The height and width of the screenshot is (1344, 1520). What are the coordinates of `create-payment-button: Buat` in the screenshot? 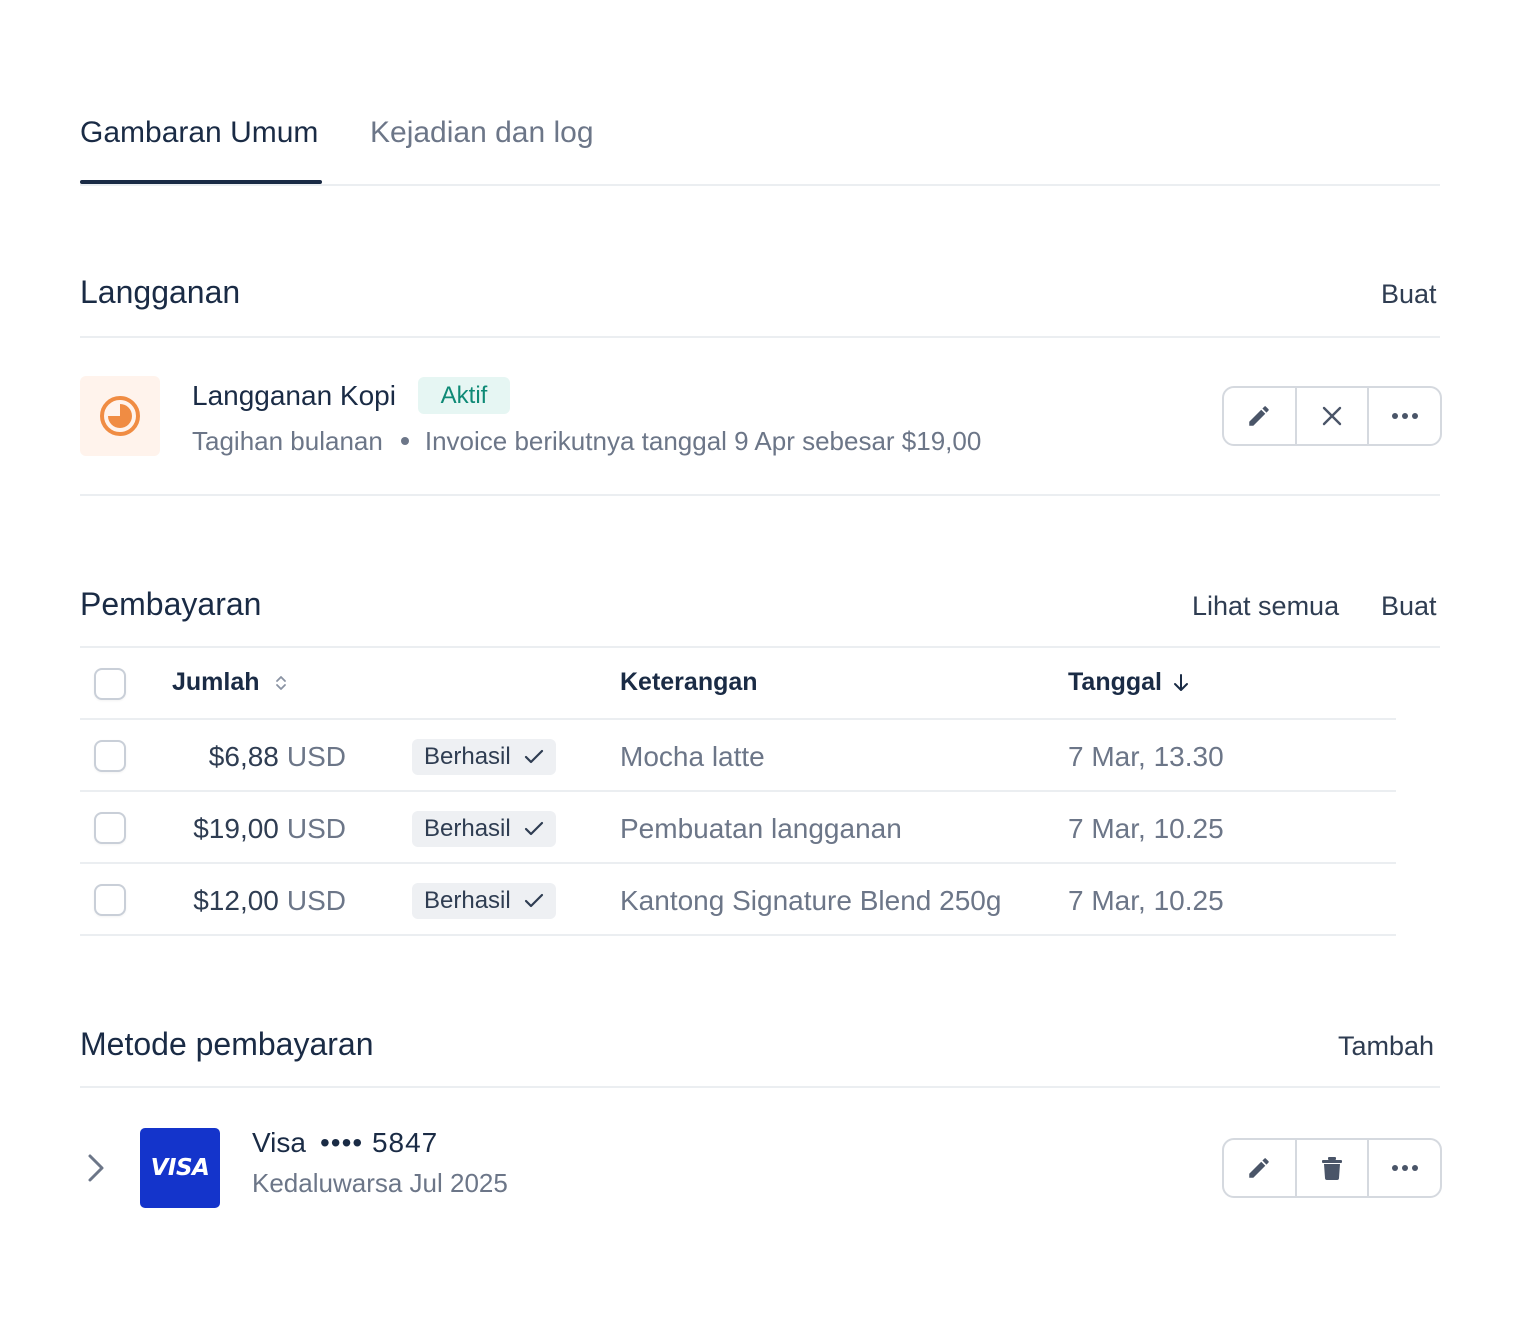 It's located at (1409, 606).